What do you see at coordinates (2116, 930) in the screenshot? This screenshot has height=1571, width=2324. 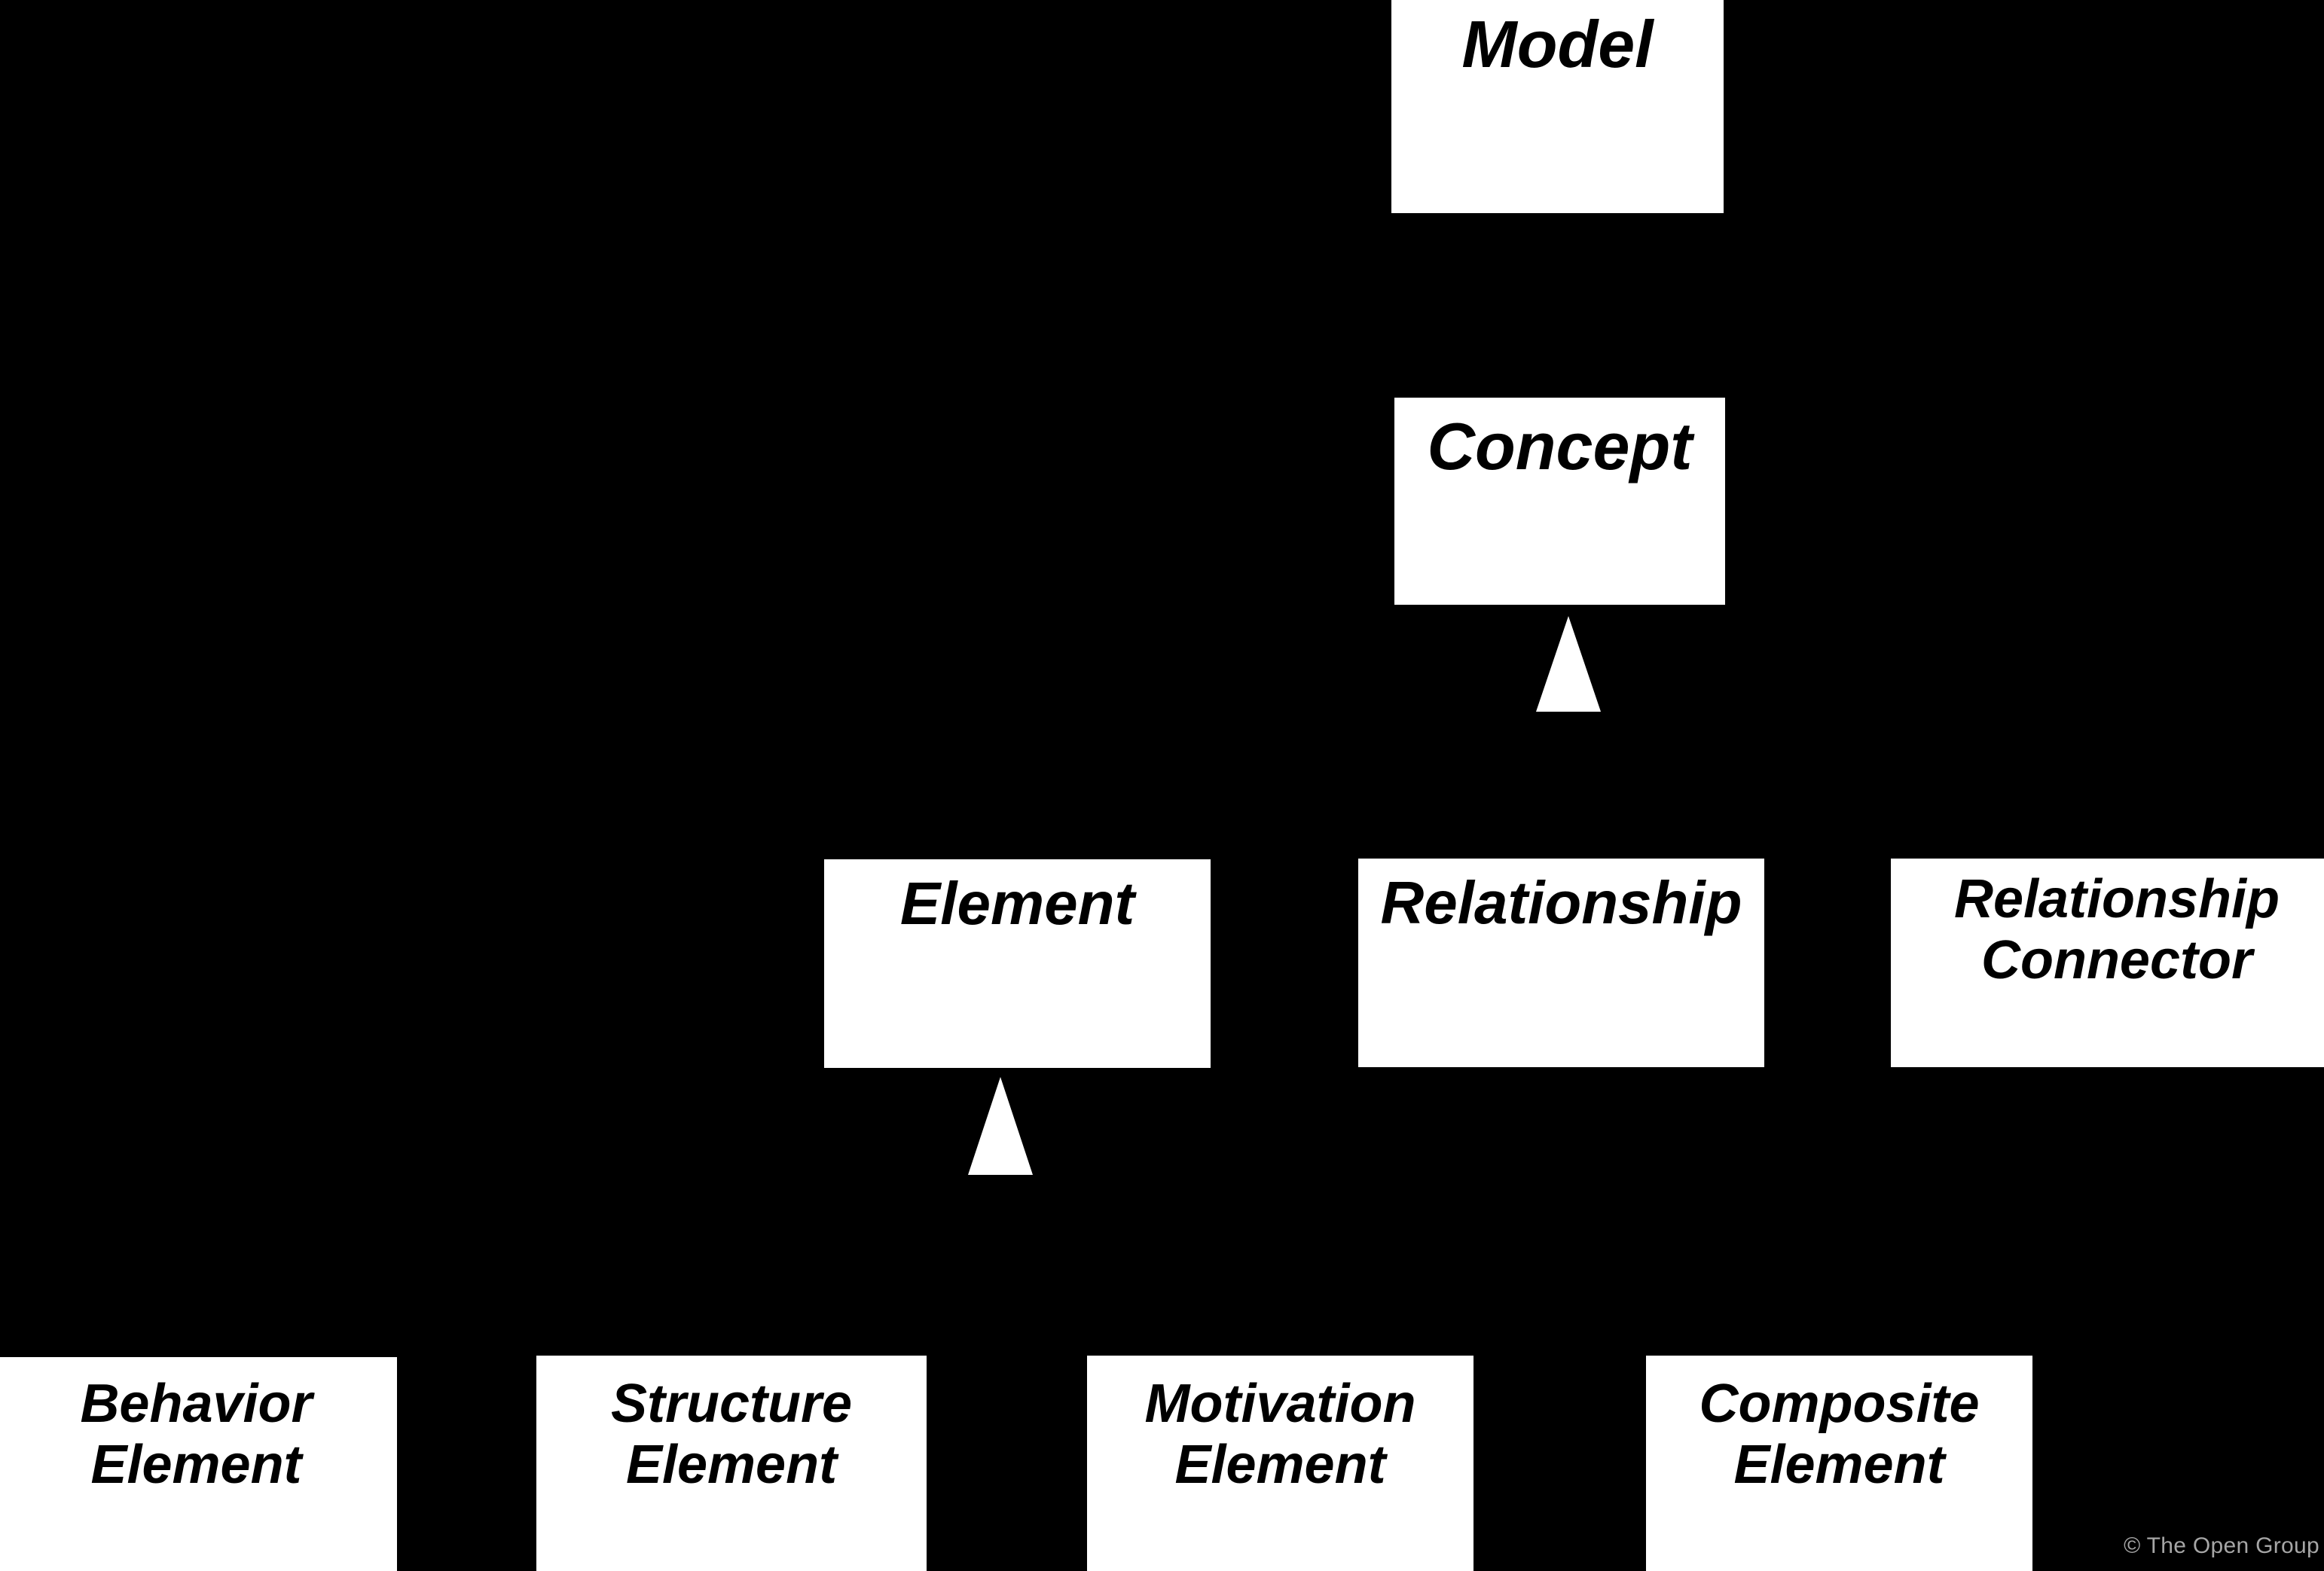 I see `class-label-relationship-connector: Relationship Connector` at bounding box center [2116, 930].